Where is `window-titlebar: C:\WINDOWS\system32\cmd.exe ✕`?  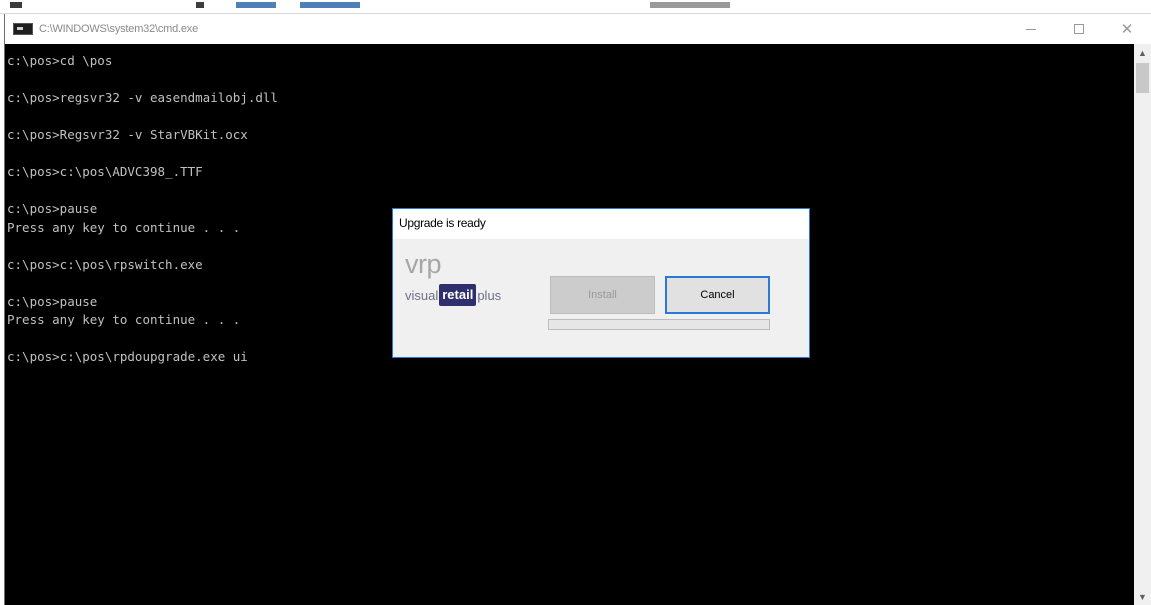 window-titlebar: C:\WINDOWS\system32\cmd.exe ✕ is located at coordinates (578, 29).